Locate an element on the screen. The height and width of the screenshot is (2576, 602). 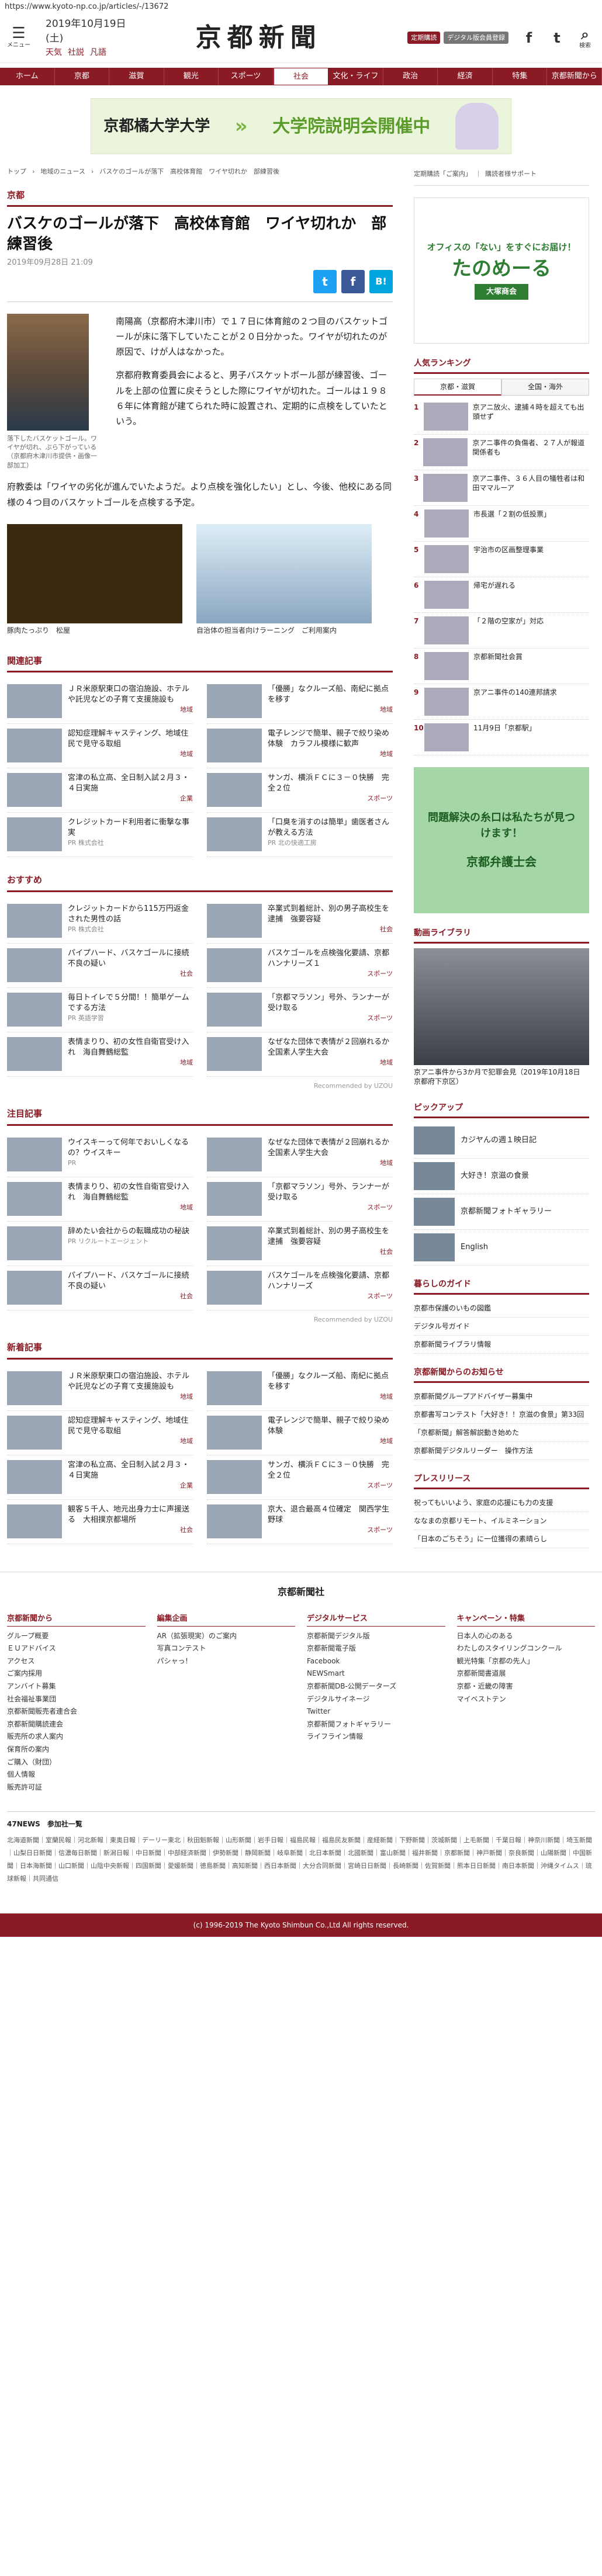
twitter-button: t is located at coordinates (557, 38).